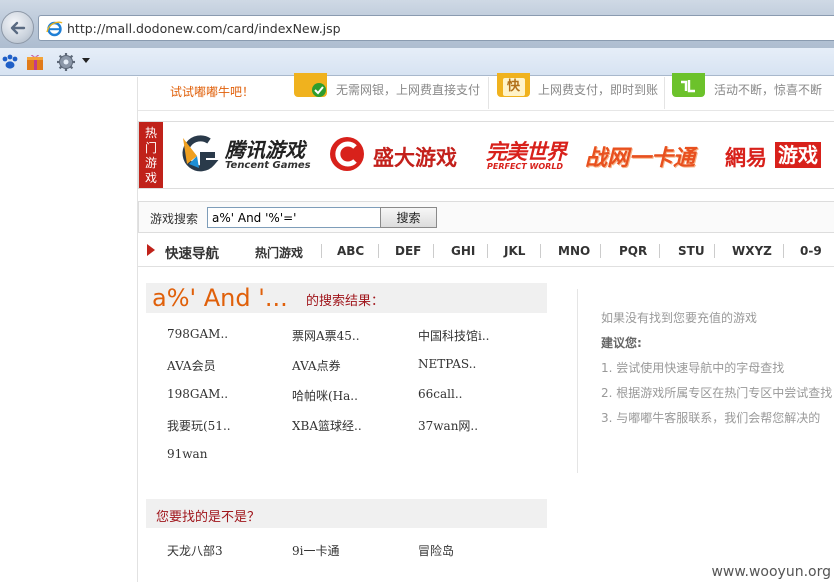  I want to click on nav-ghi: GHI, so click(463, 251).